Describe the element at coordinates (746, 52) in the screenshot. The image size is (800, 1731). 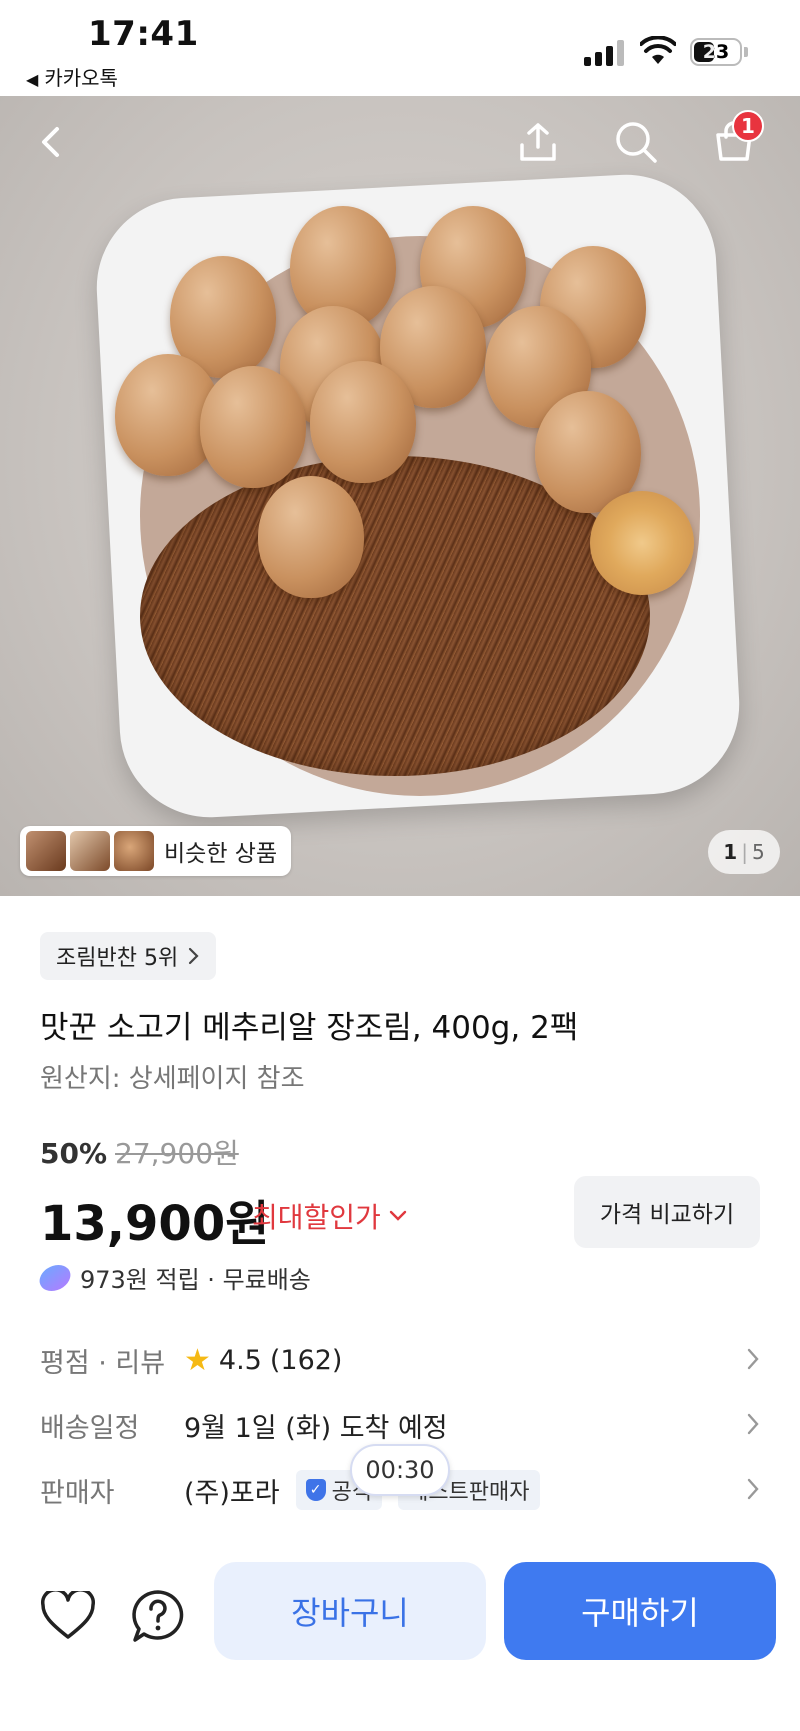
I see `battery-tip` at that location.